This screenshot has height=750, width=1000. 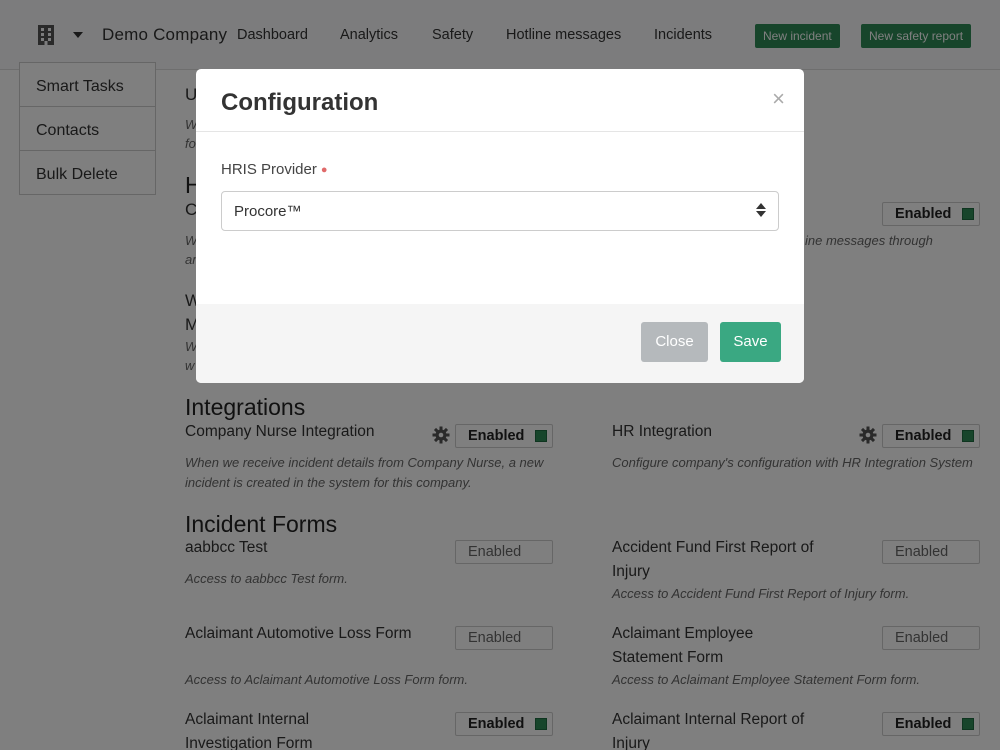 What do you see at coordinates (500, 131) in the screenshot?
I see `modal-divider` at bounding box center [500, 131].